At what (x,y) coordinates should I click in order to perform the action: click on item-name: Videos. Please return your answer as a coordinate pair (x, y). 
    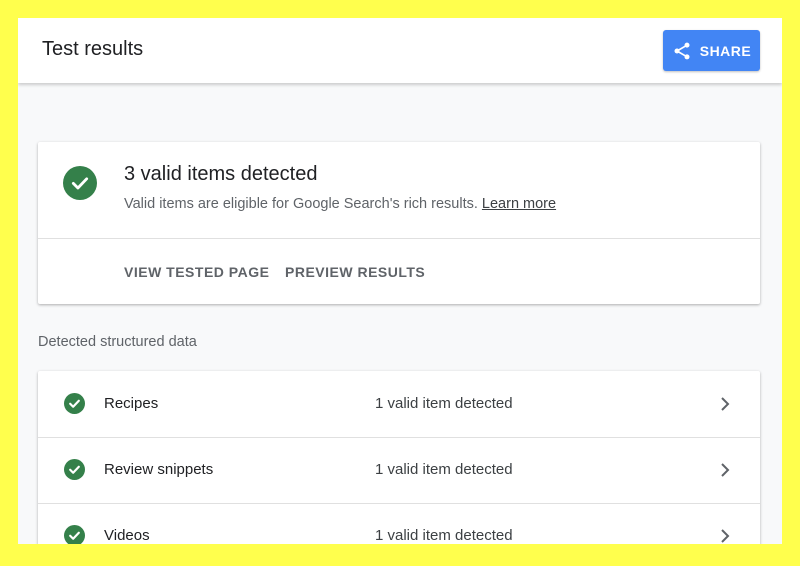
    Looking at the image, I should click on (127, 535).